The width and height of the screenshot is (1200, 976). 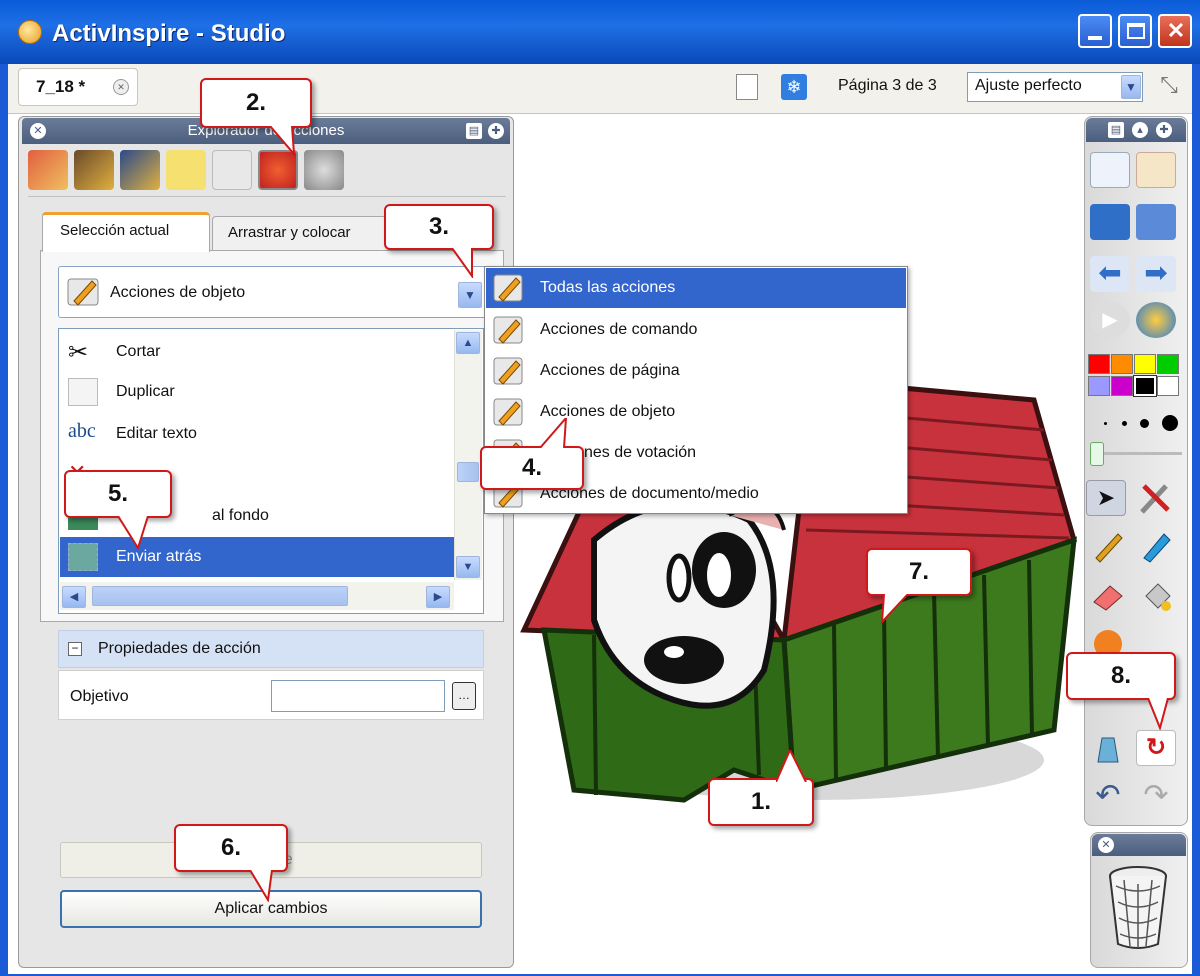 I want to click on color-swatch-selected, so click(x=1145, y=386).